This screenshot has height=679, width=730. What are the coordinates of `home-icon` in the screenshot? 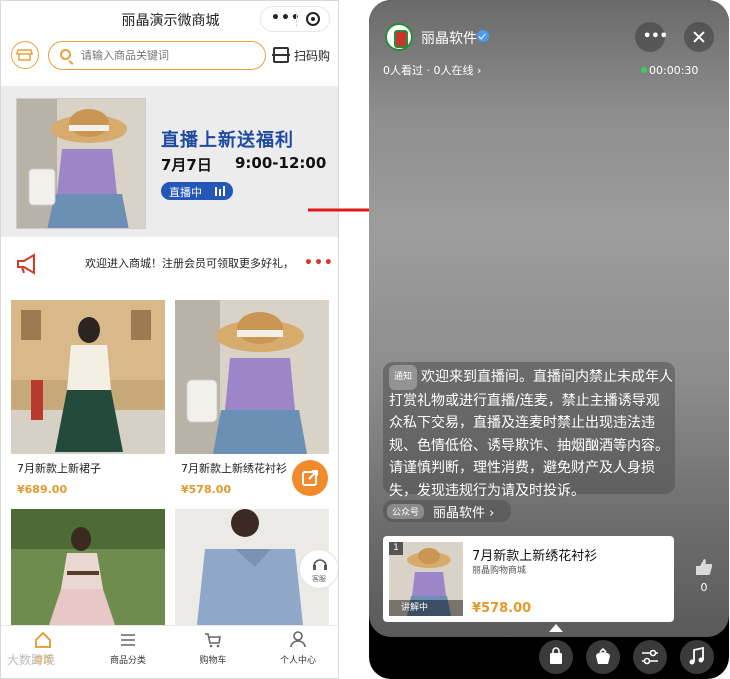 It's located at (43, 639).